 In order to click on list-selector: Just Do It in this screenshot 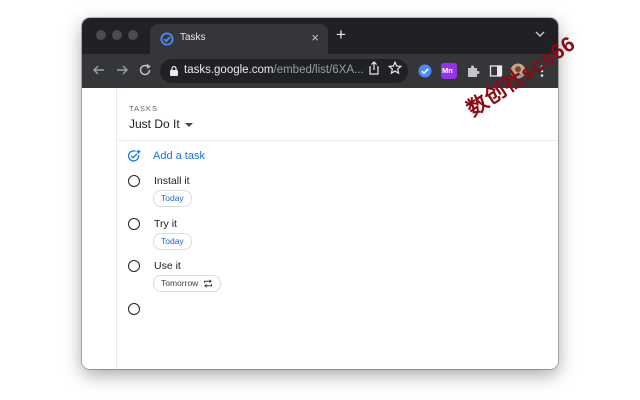, I will do `click(154, 124)`.